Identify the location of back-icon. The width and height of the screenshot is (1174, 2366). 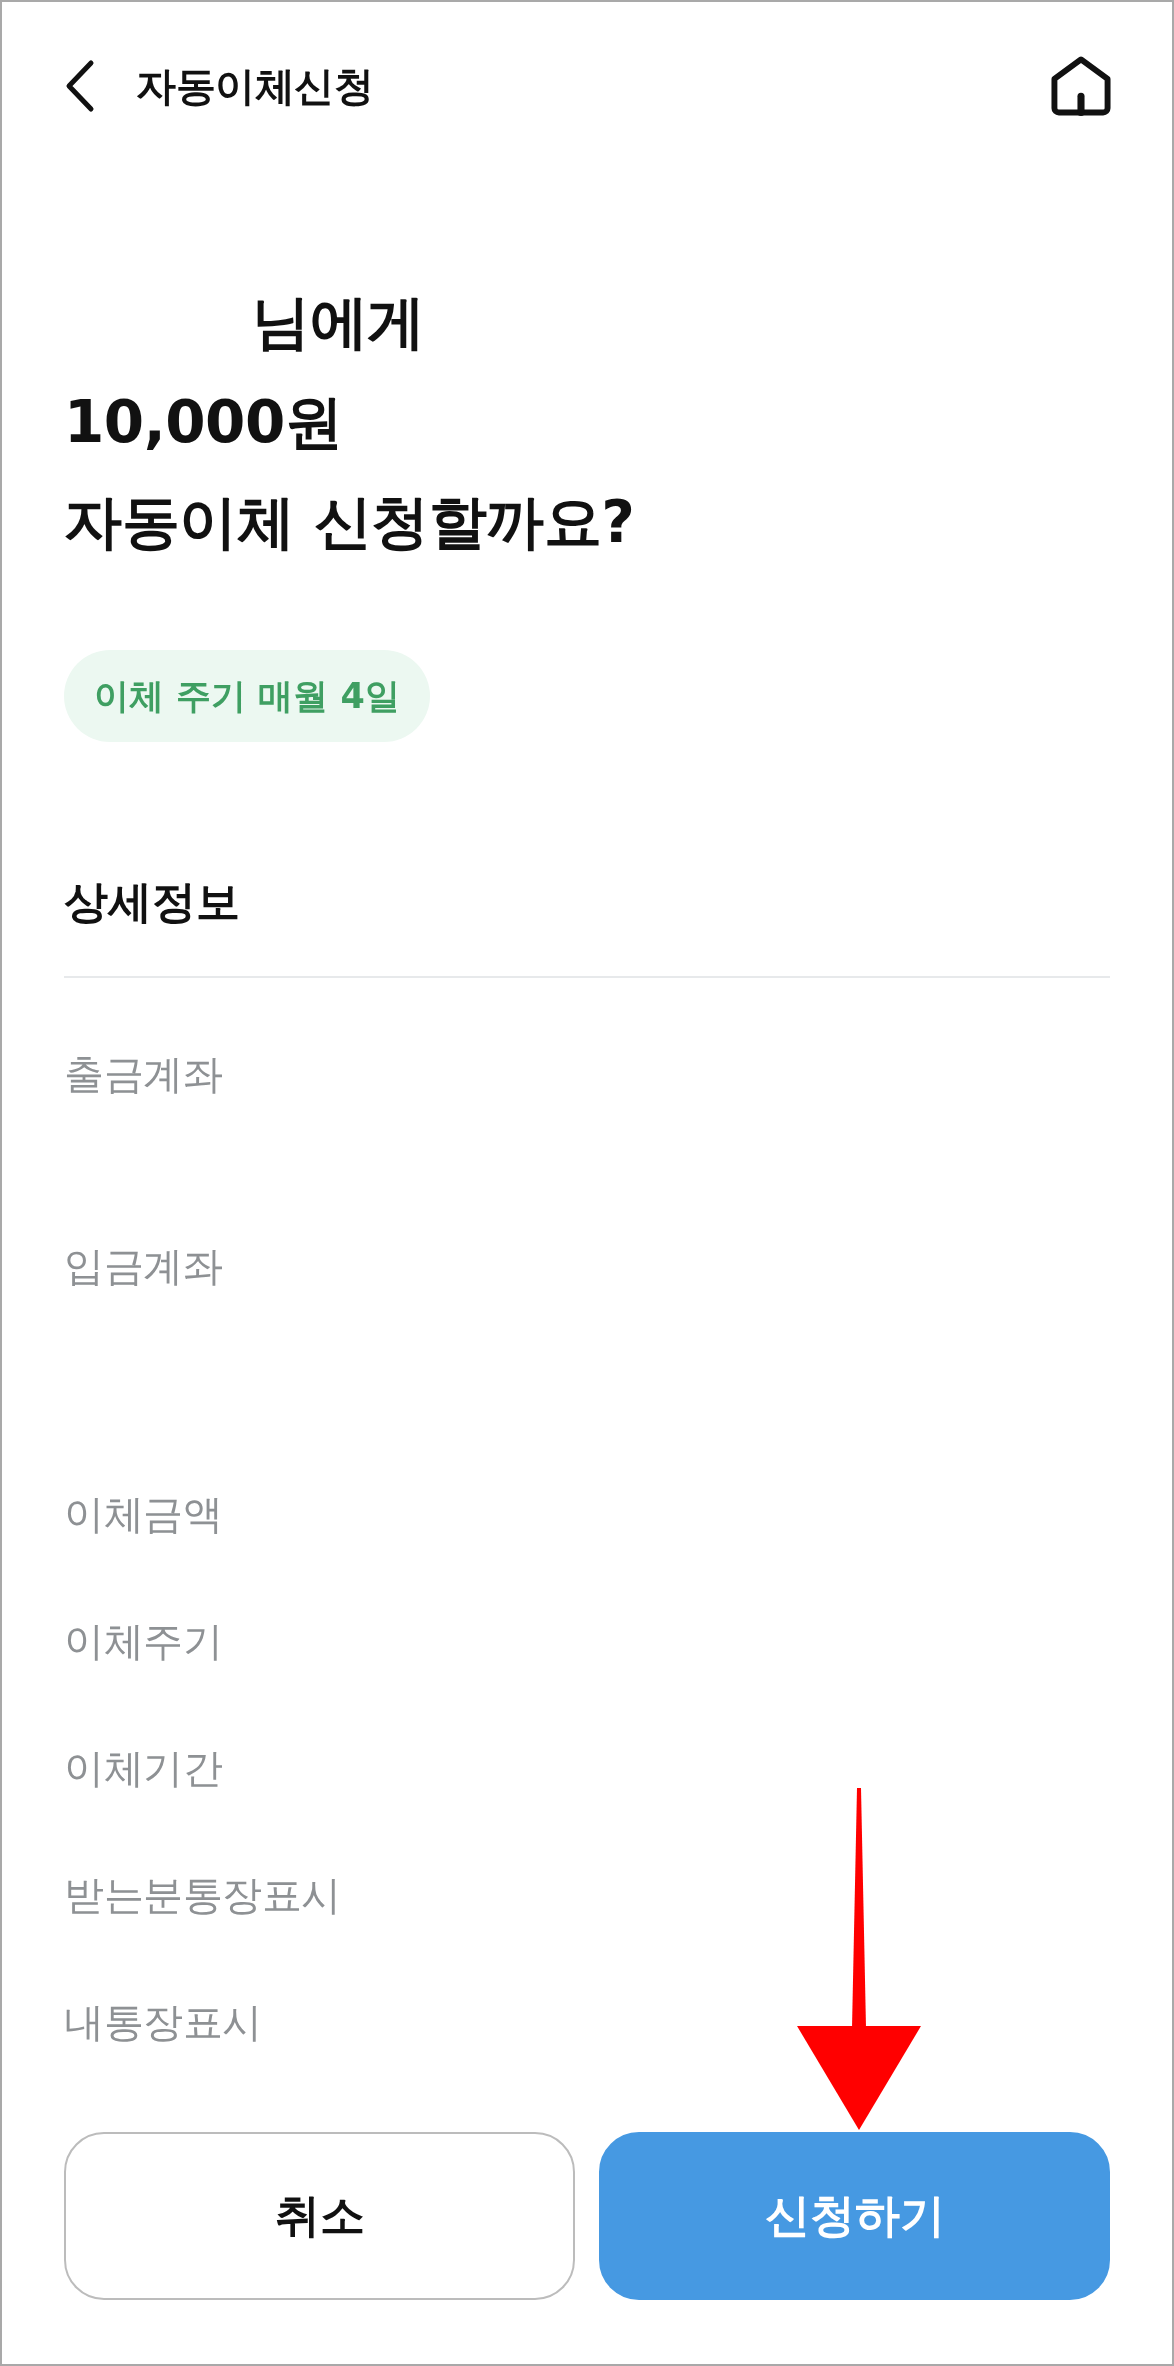
(80, 86).